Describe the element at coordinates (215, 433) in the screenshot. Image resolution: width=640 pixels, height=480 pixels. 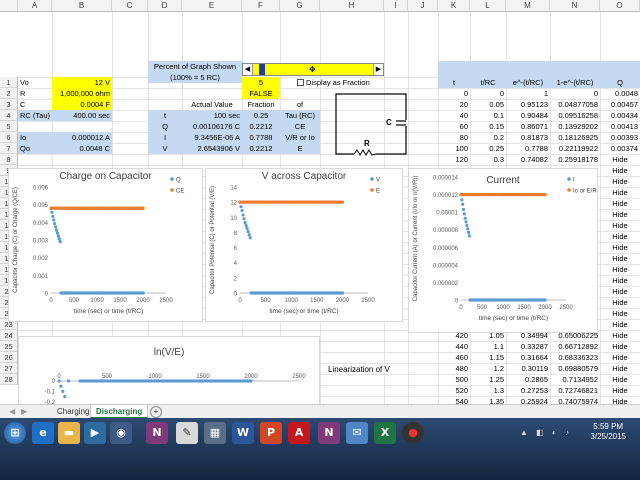
I see `calculator-icon: ▦` at that location.